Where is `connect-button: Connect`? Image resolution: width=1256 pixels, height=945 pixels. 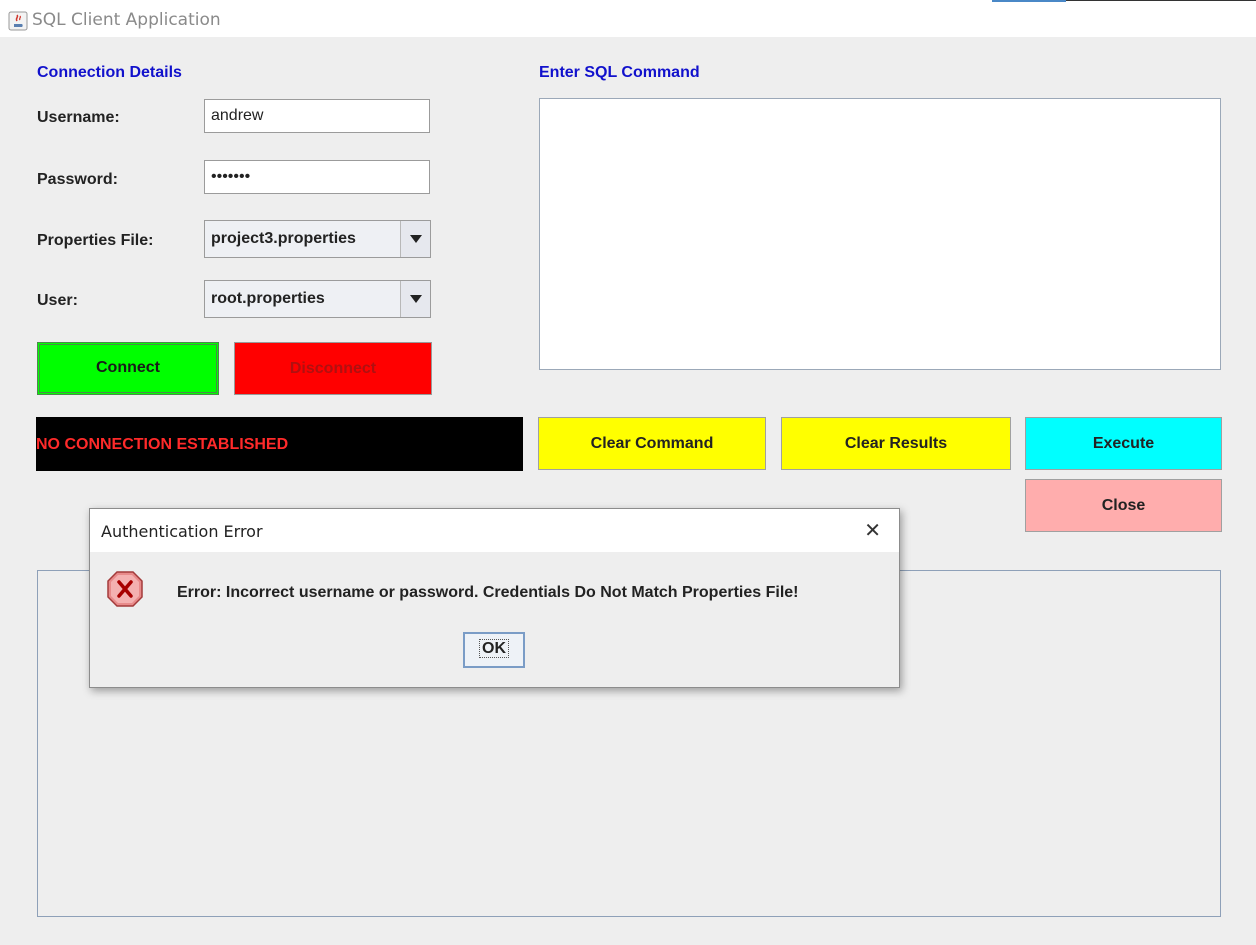
connect-button: Connect is located at coordinates (128, 368).